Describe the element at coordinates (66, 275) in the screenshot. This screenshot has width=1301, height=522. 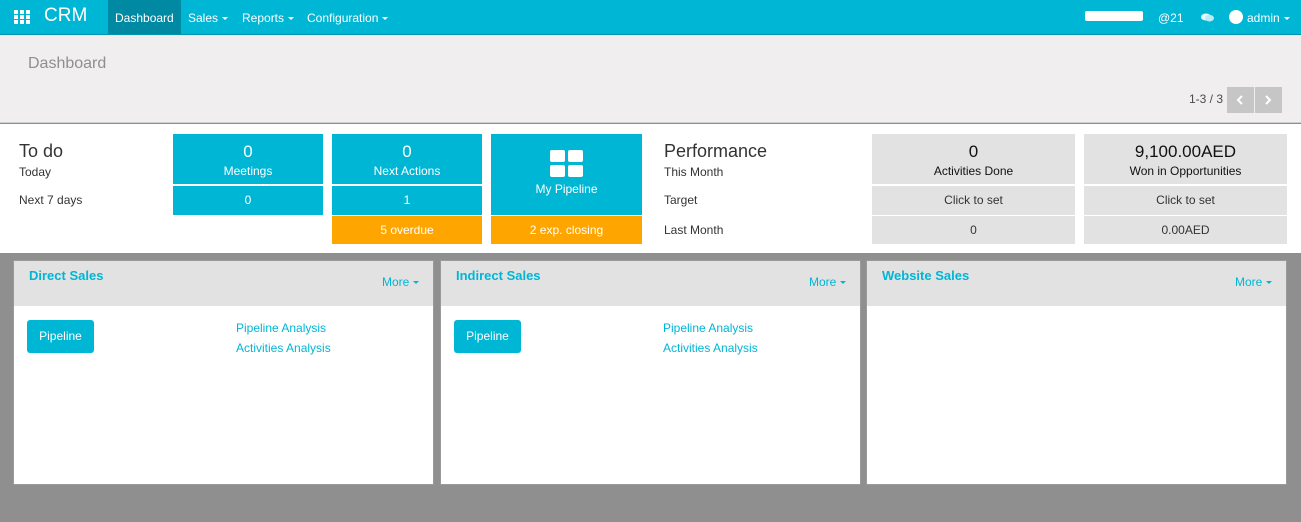
I see `panel-title: Direct Sales` at that location.